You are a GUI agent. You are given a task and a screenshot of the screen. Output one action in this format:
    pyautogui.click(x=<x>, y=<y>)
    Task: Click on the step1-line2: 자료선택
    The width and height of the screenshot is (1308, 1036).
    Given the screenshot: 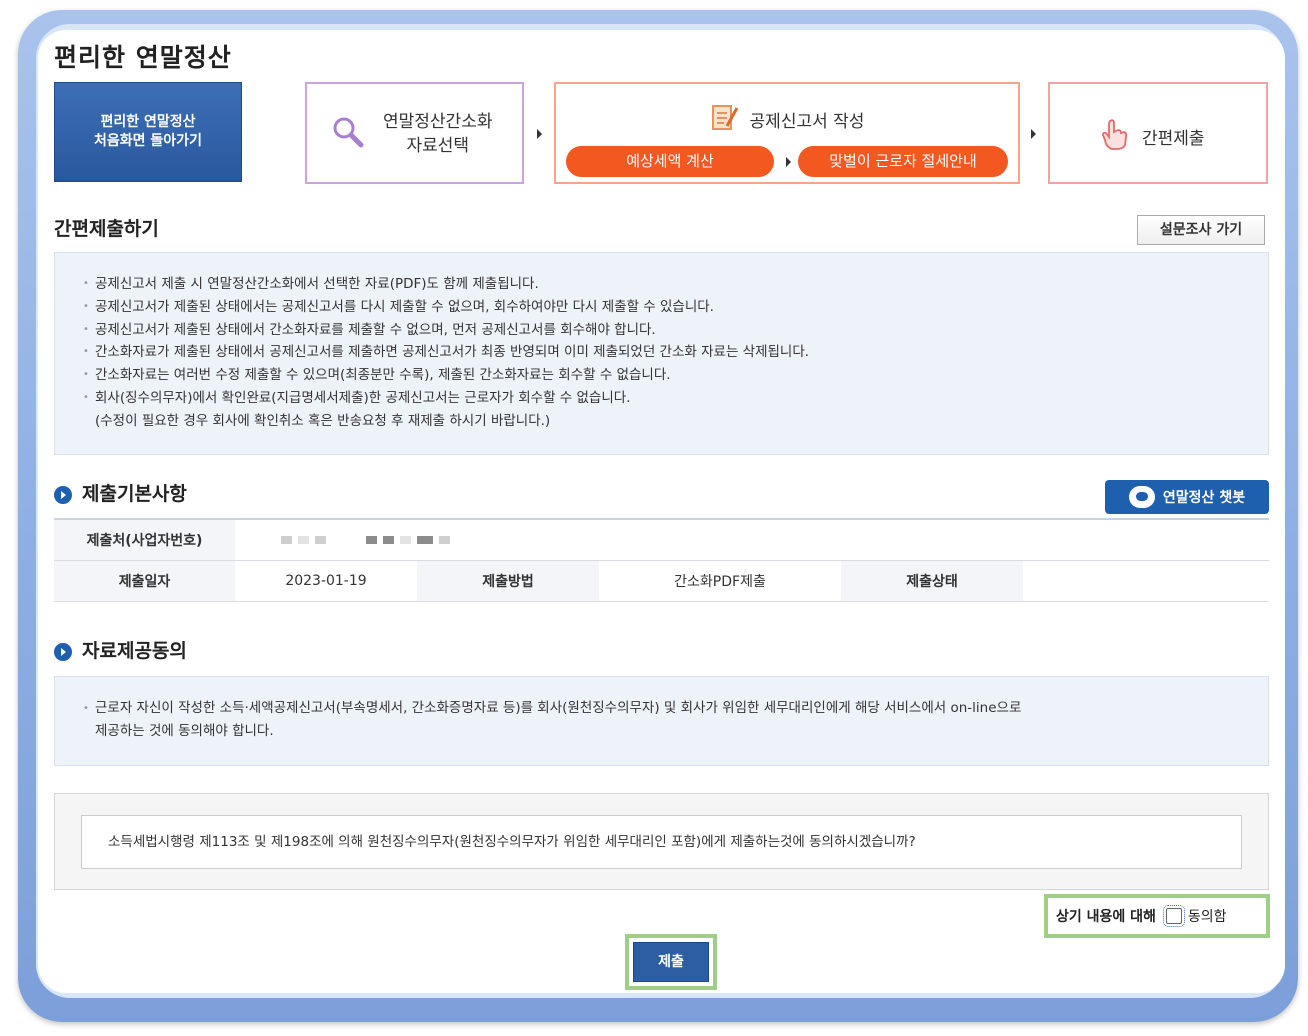 What is the action you would take?
    pyautogui.click(x=438, y=146)
    